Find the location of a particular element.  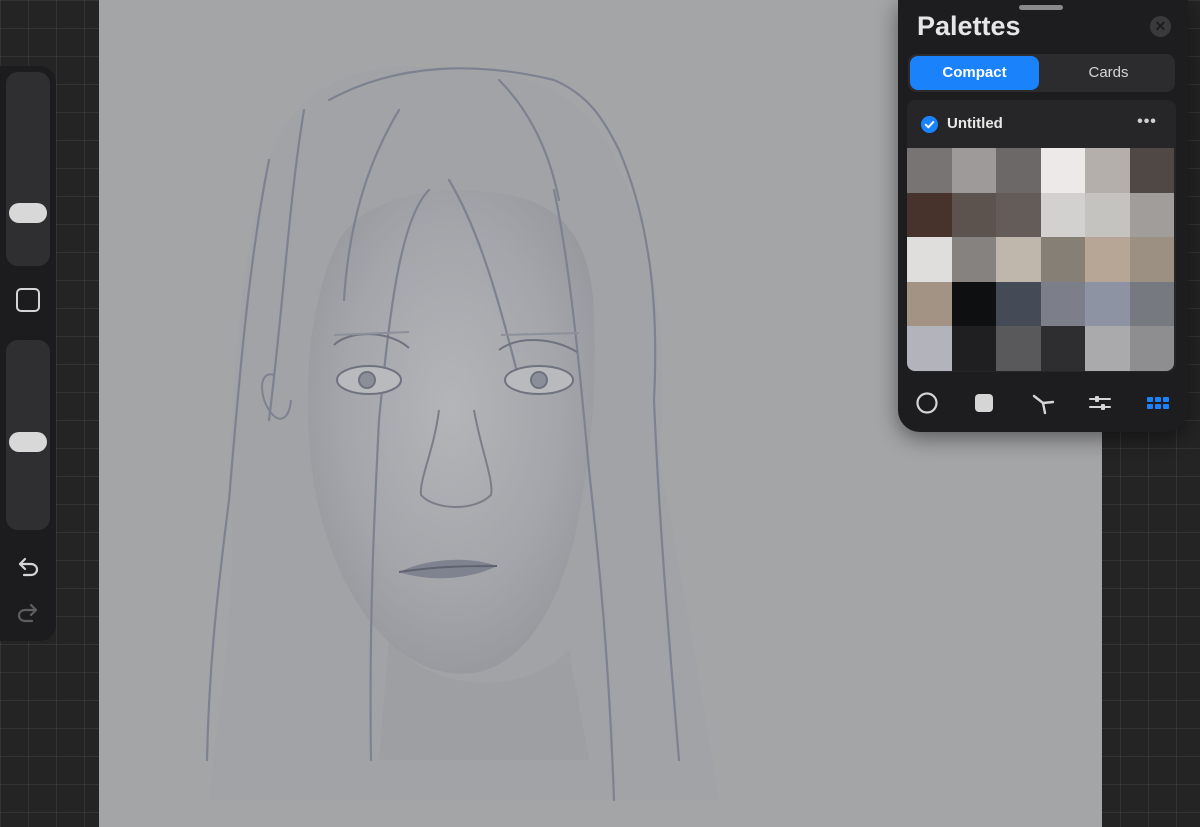

brush-size-thumb is located at coordinates (28, 213).